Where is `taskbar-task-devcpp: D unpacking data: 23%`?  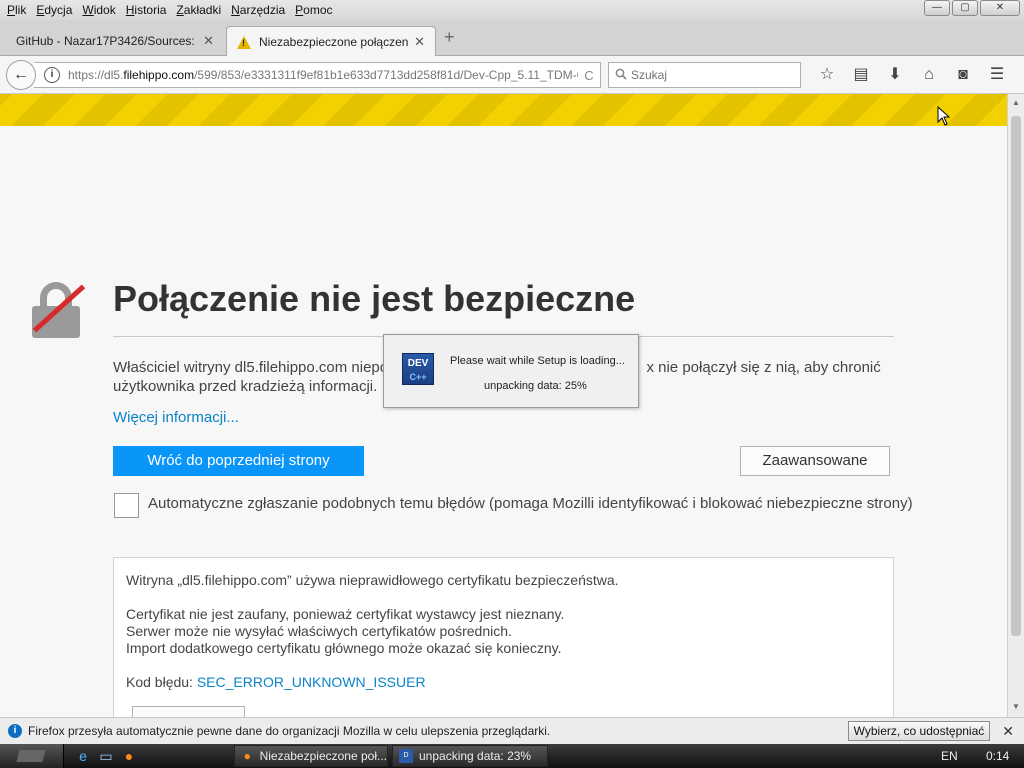
taskbar-task-devcpp: D unpacking data: 23% is located at coordinates (470, 756).